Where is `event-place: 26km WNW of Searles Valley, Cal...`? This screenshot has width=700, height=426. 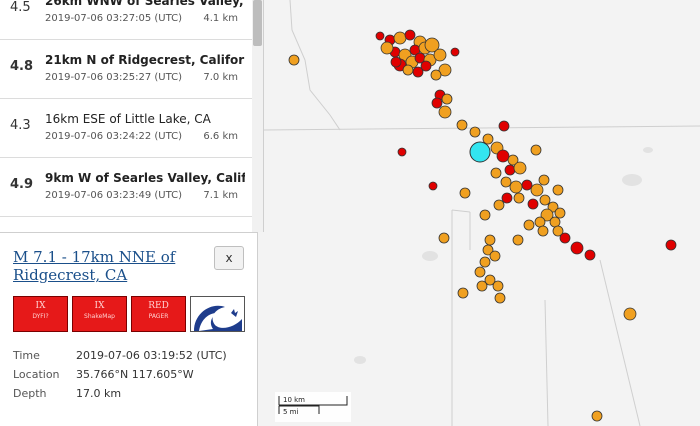 event-place: 26km WNW of Searles Valley, Cal... is located at coordinates (145, 4).